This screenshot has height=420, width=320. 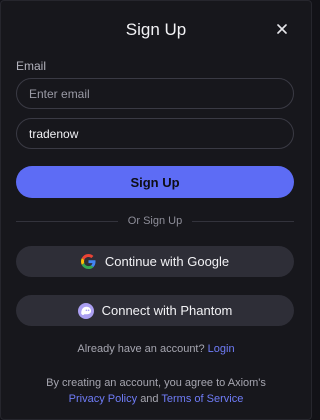 I want to click on username-field-wrapper: tradenow, so click(x=155, y=133).